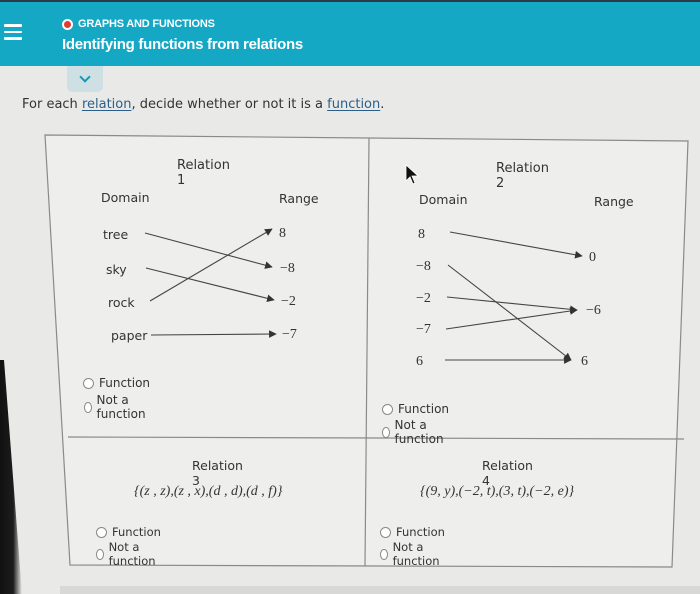 The image size is (700, 594). I want to click on relation-2-range-item: 6, so click(584, 361).